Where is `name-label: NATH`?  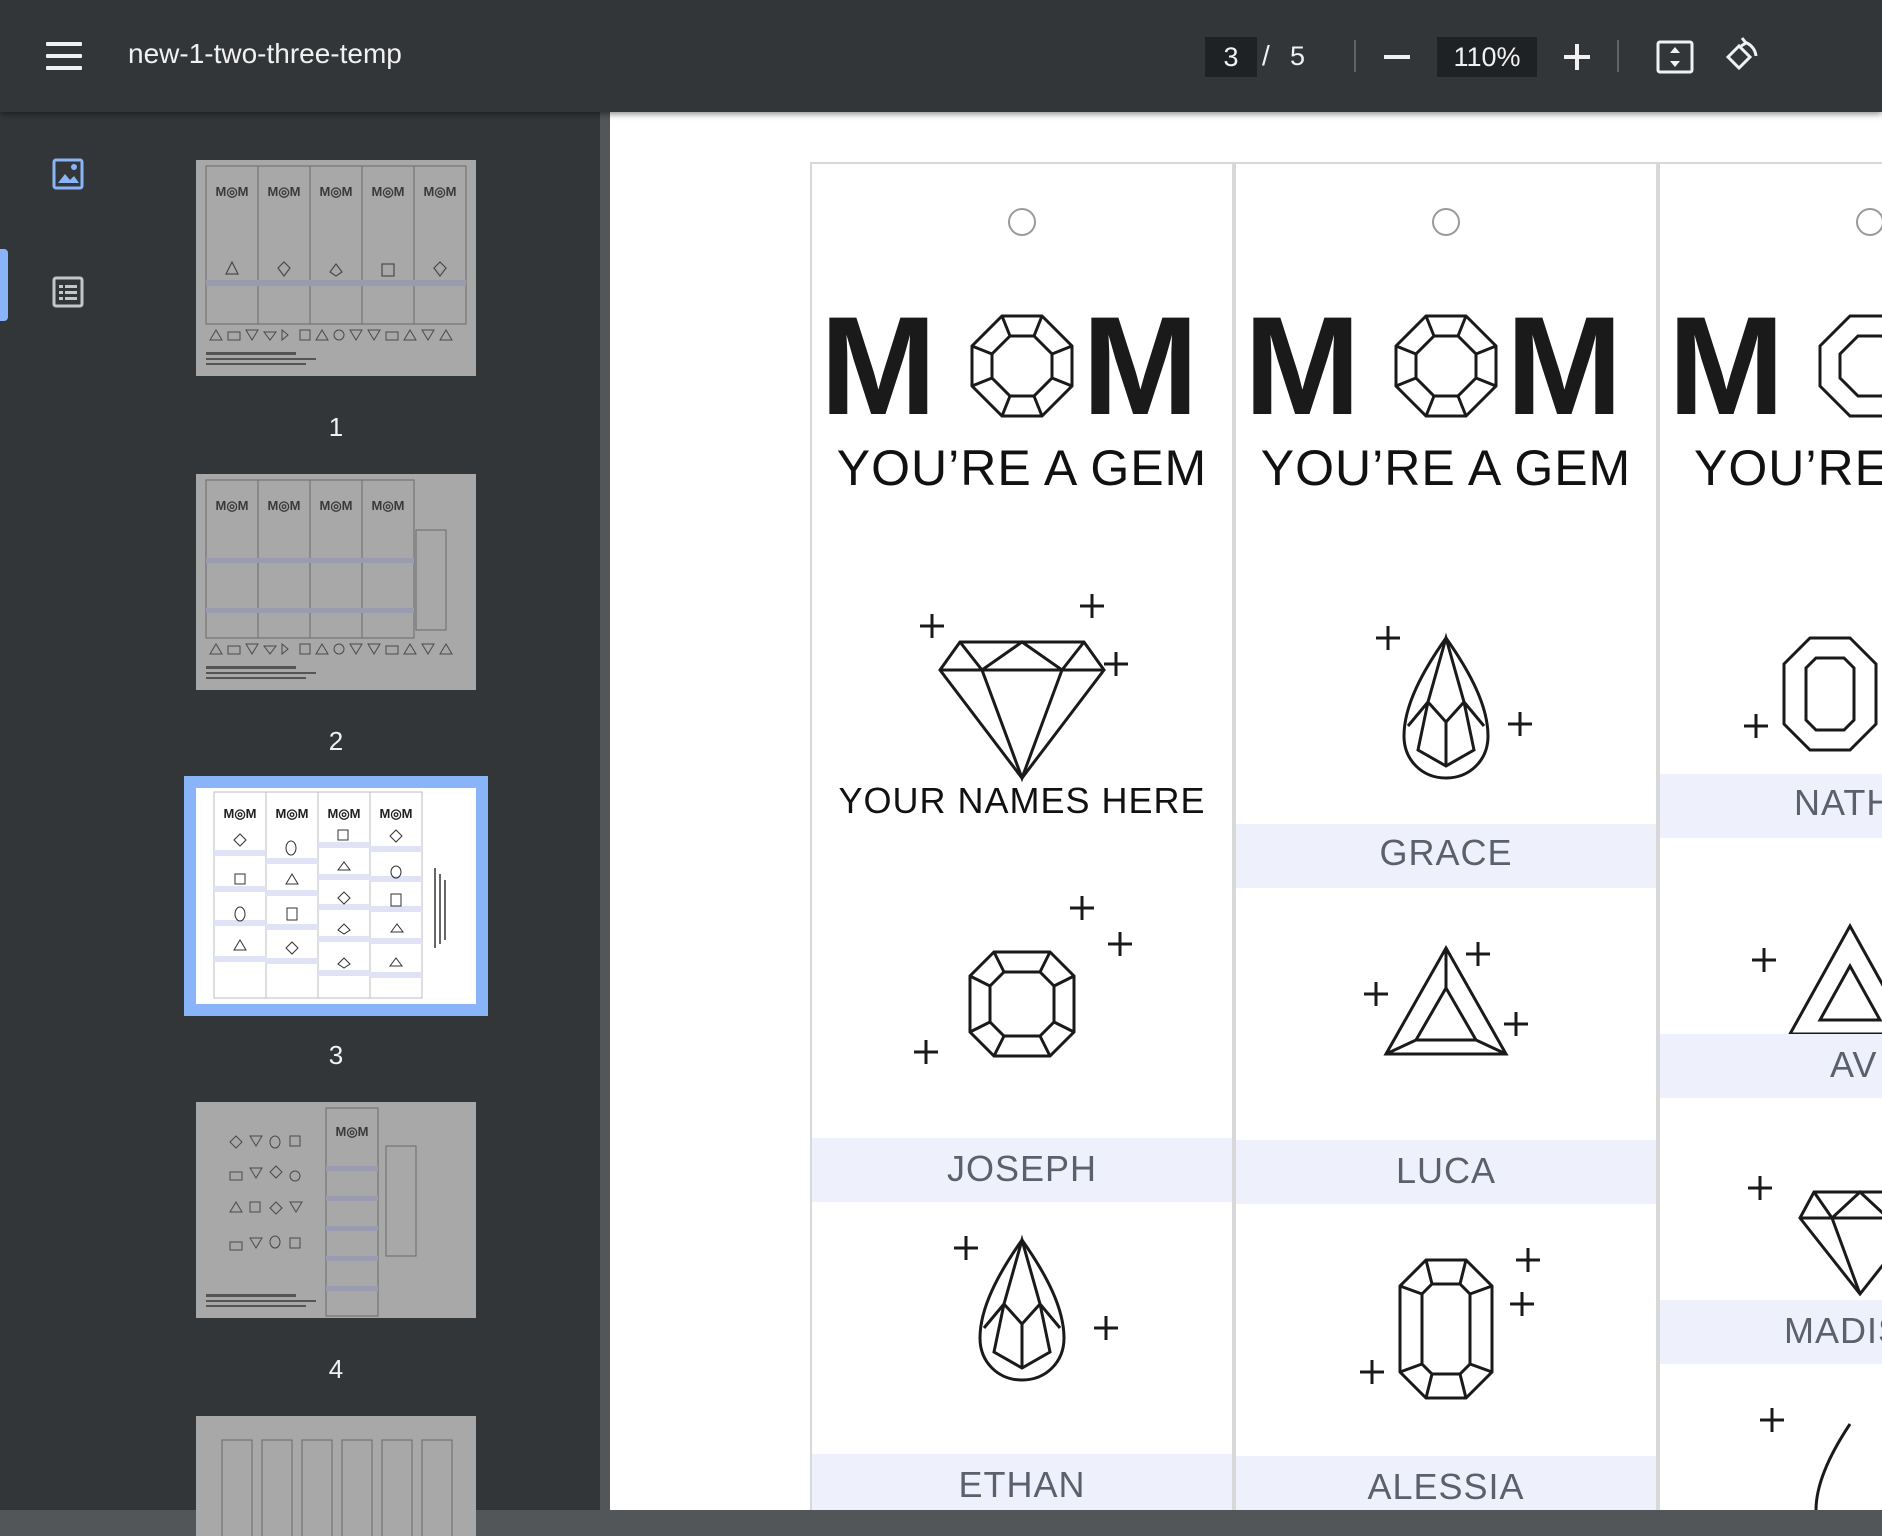 name-label: NATH is located at coordinates (1838, 802).